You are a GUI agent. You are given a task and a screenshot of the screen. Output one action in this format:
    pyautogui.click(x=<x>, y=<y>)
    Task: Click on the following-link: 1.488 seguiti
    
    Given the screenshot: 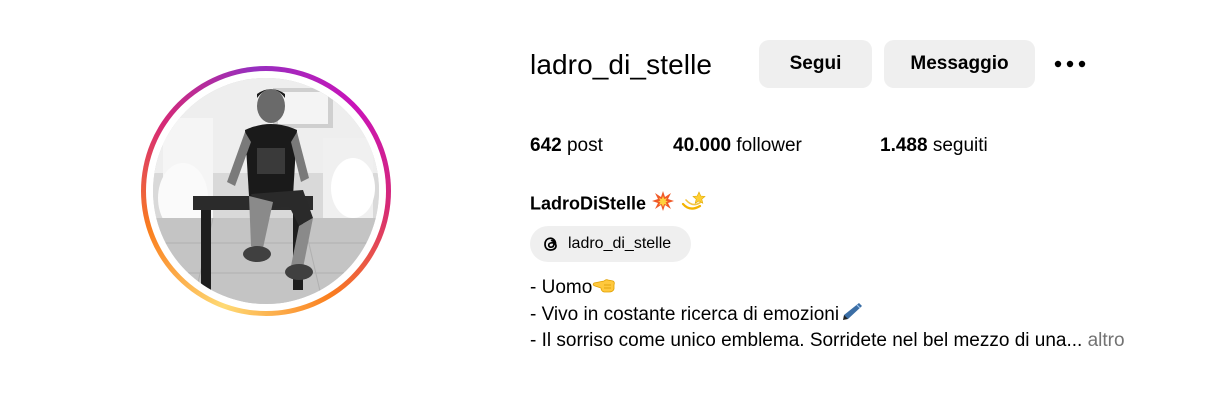 What is the action you would take?
    pyautogui.click(x=934, y=146)
    